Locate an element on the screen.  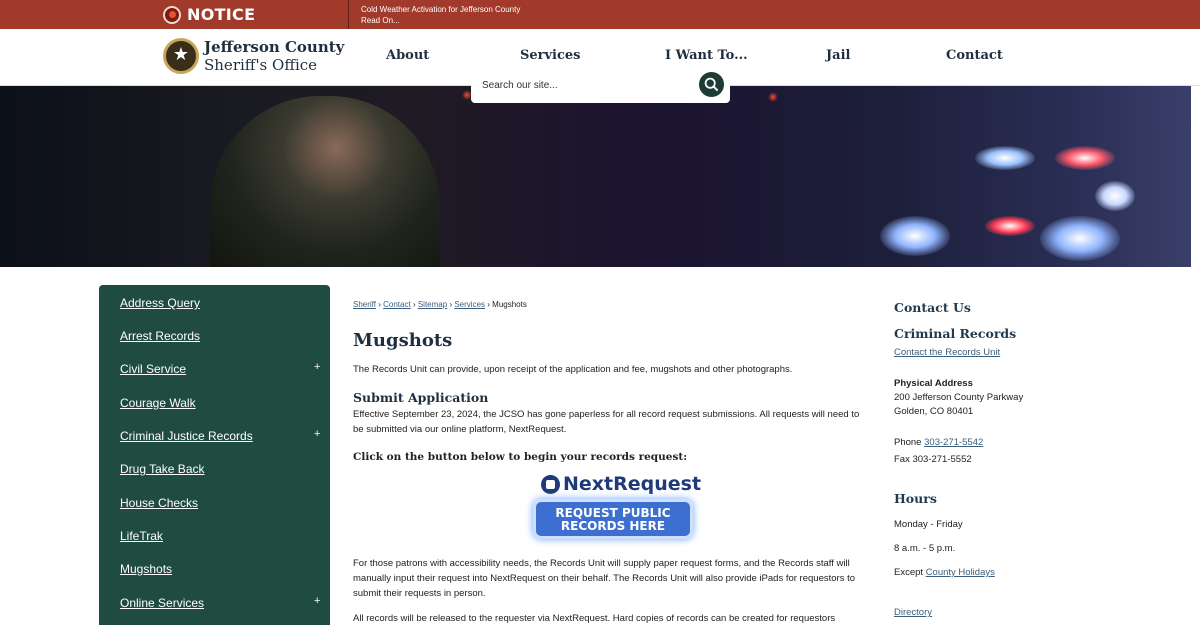
sidebar-item-drug-take-back: Drug Take Back is located at coordinates (162, 472).